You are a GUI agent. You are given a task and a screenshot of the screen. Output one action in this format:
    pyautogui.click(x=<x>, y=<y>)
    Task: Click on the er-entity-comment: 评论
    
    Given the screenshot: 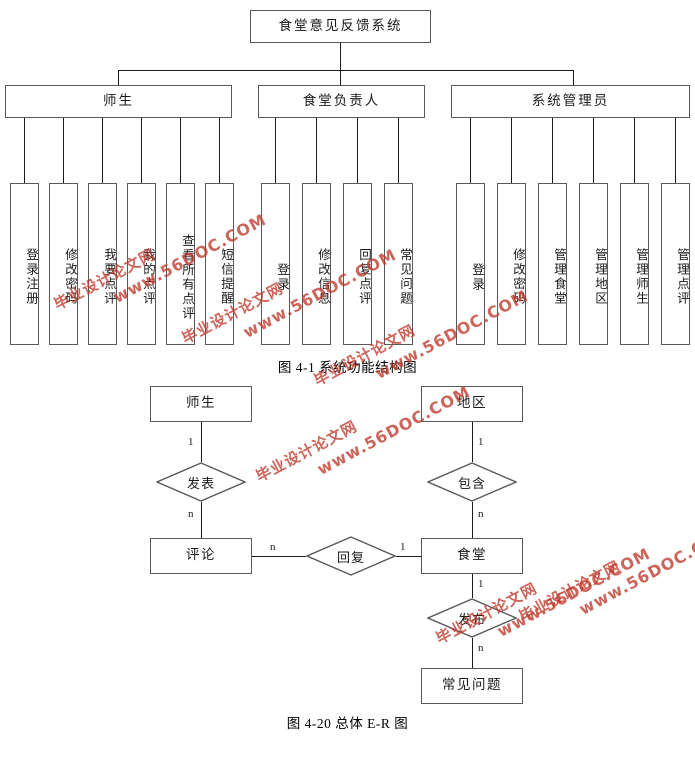 What is the action you would take?
    pyautogui.click(x=201, y=556)
    